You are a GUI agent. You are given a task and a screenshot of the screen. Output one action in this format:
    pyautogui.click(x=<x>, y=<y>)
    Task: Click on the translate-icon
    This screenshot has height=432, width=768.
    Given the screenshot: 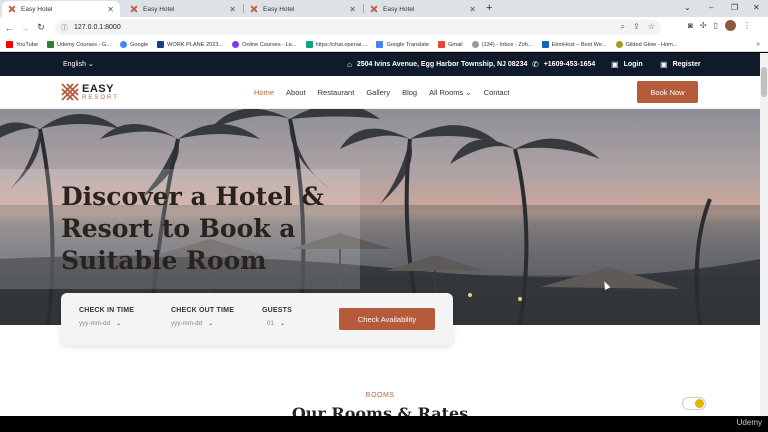 What is the action you would take?
    pyautogui.click(x=380, y=44)
    